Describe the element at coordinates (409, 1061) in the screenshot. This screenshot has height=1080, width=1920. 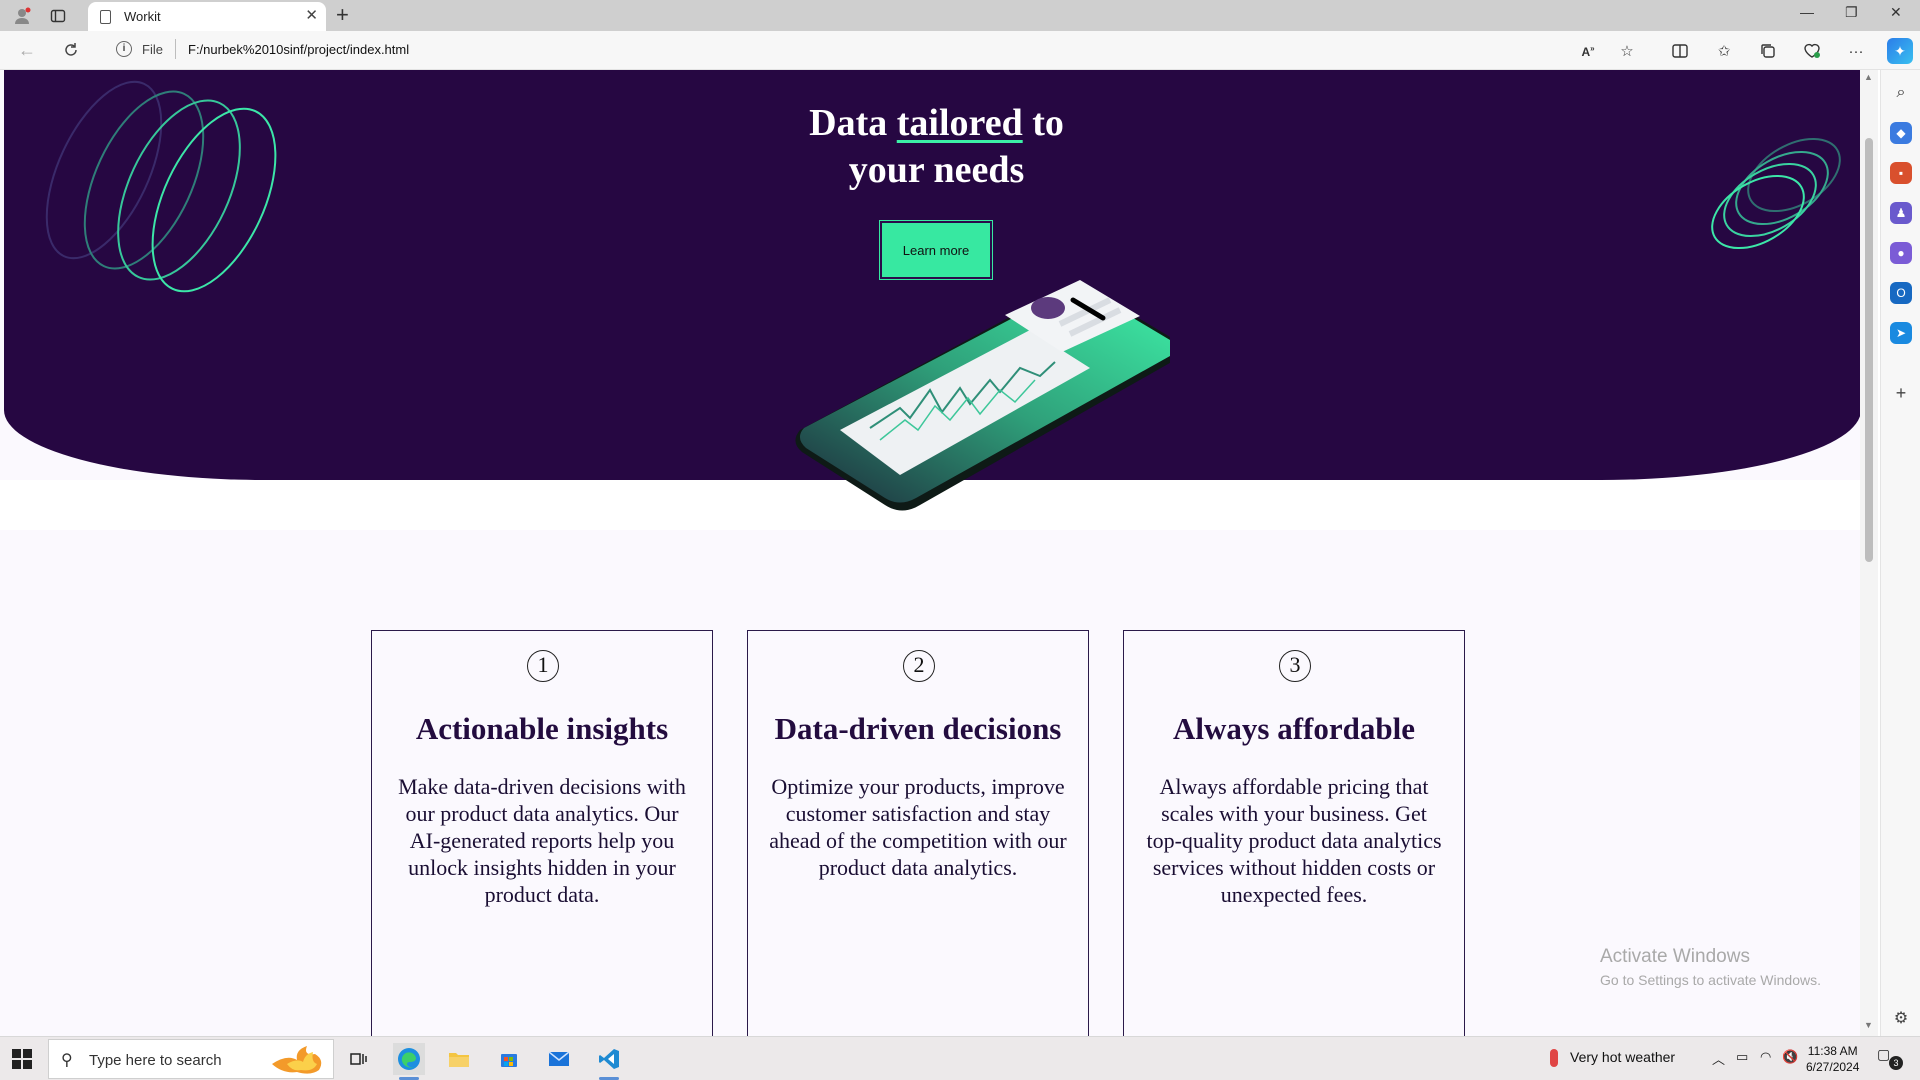
I see `edge-taskbar-icon` at that location.